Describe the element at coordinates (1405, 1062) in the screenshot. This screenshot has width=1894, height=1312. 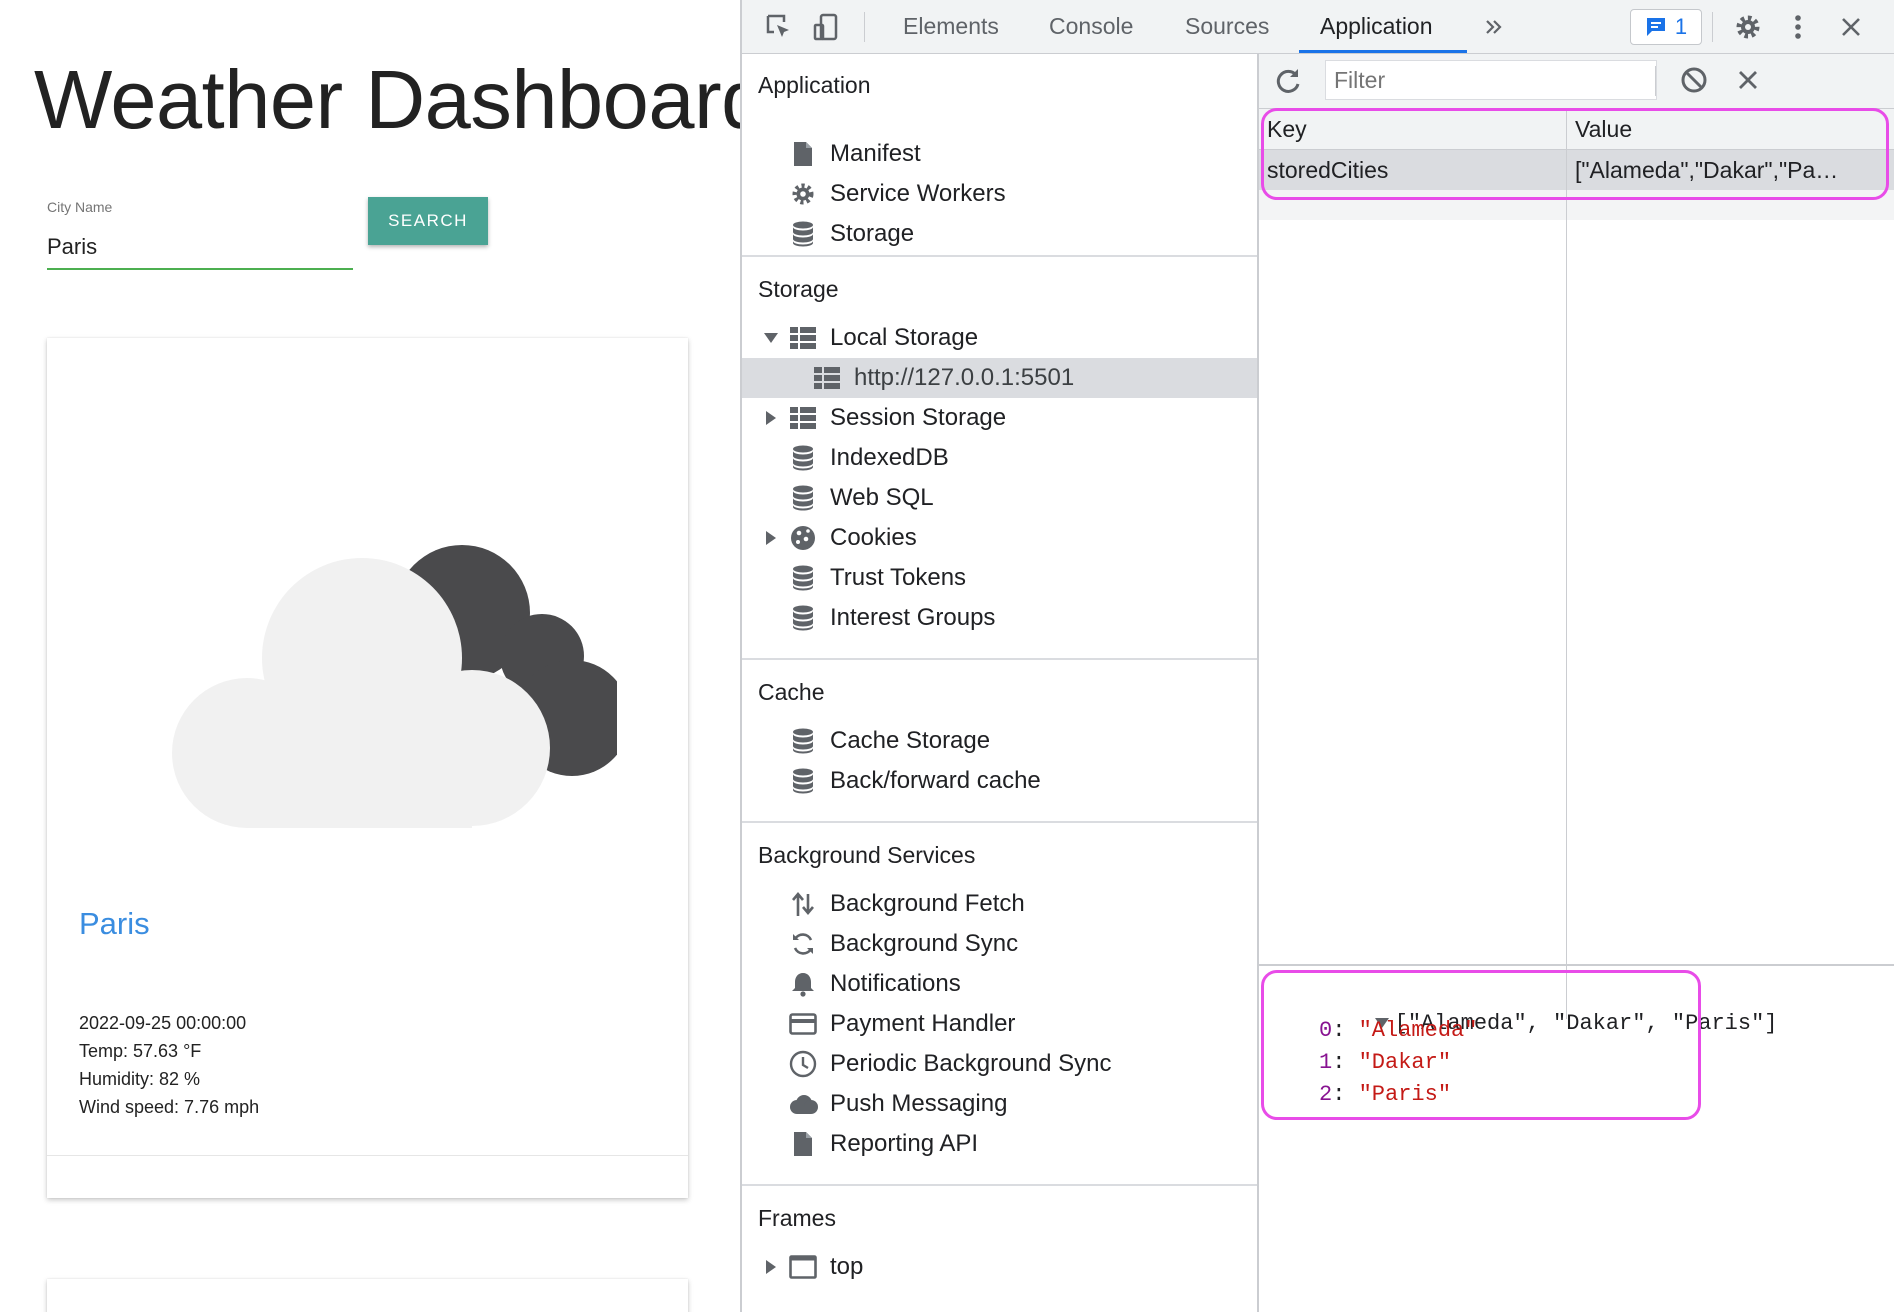
I see `entry-value: "Dakar"` at that location.